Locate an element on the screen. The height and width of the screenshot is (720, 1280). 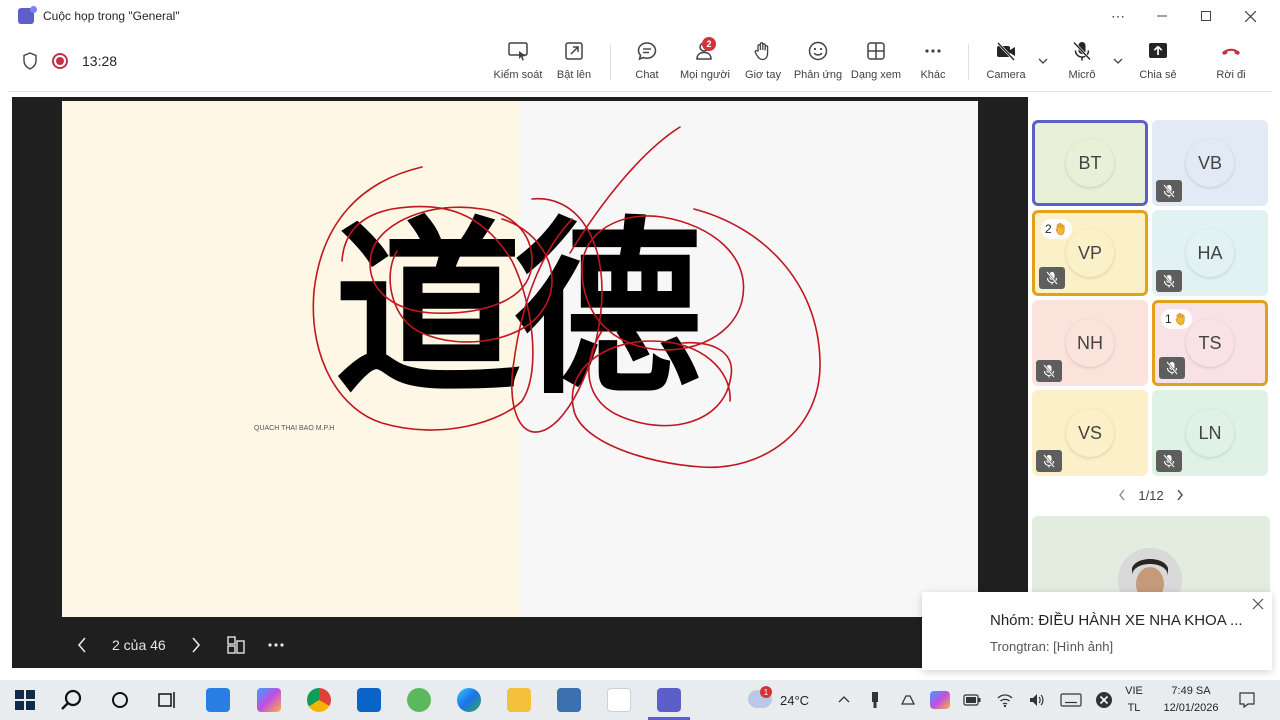
people-button: 2 Mọi người is located at coordinates (705, 61).